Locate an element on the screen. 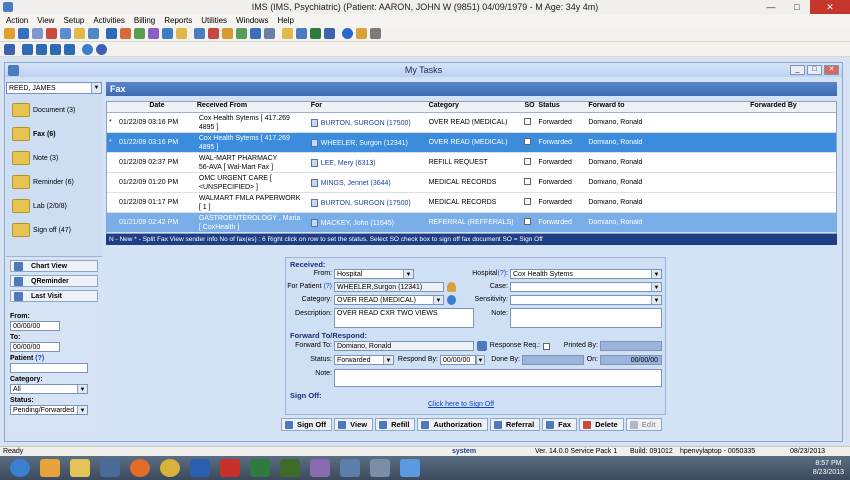 This screenshot has height=480, width=850. maximize-button: □ is located at coordinates (797, 7).